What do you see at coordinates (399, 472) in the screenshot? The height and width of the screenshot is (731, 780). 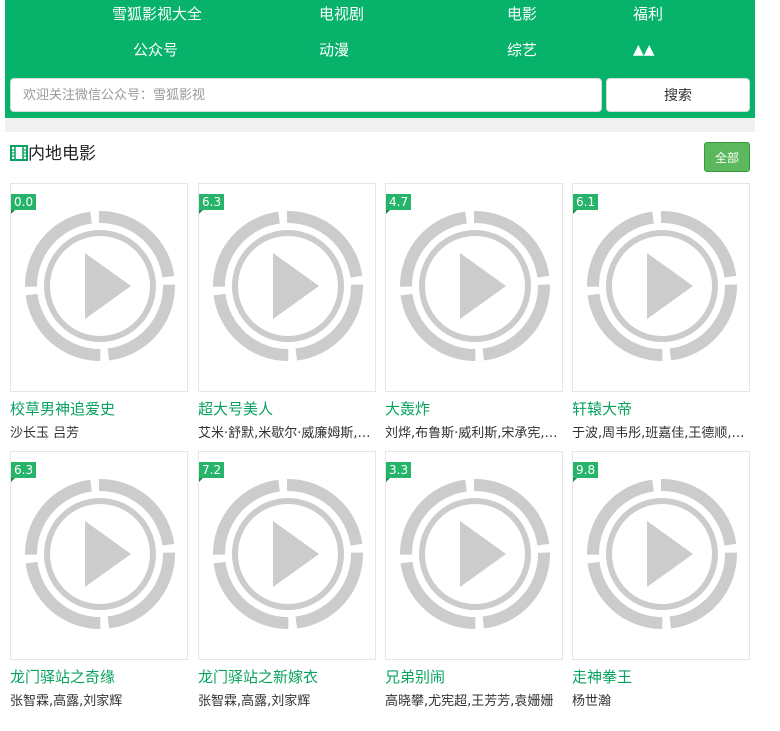 I see `rating-badge: 3.3` at bounding box center [399, 472].